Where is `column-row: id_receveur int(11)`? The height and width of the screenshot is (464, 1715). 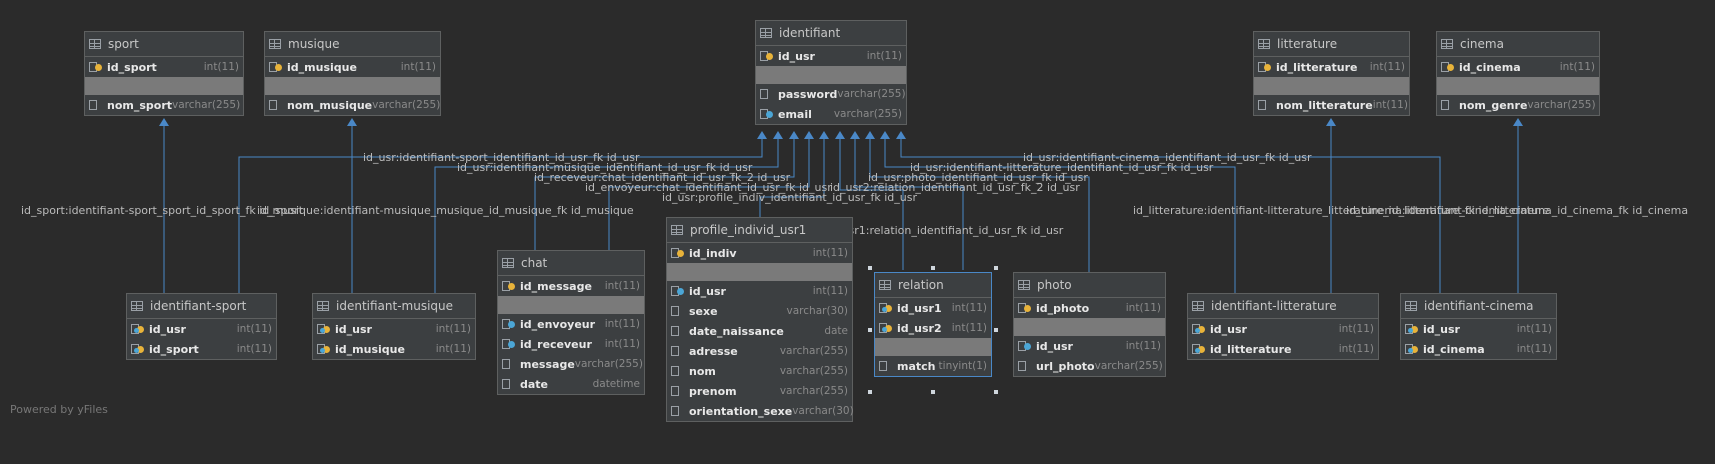
column-row: id_receveur int(11) is located at coordinates (571, 344).